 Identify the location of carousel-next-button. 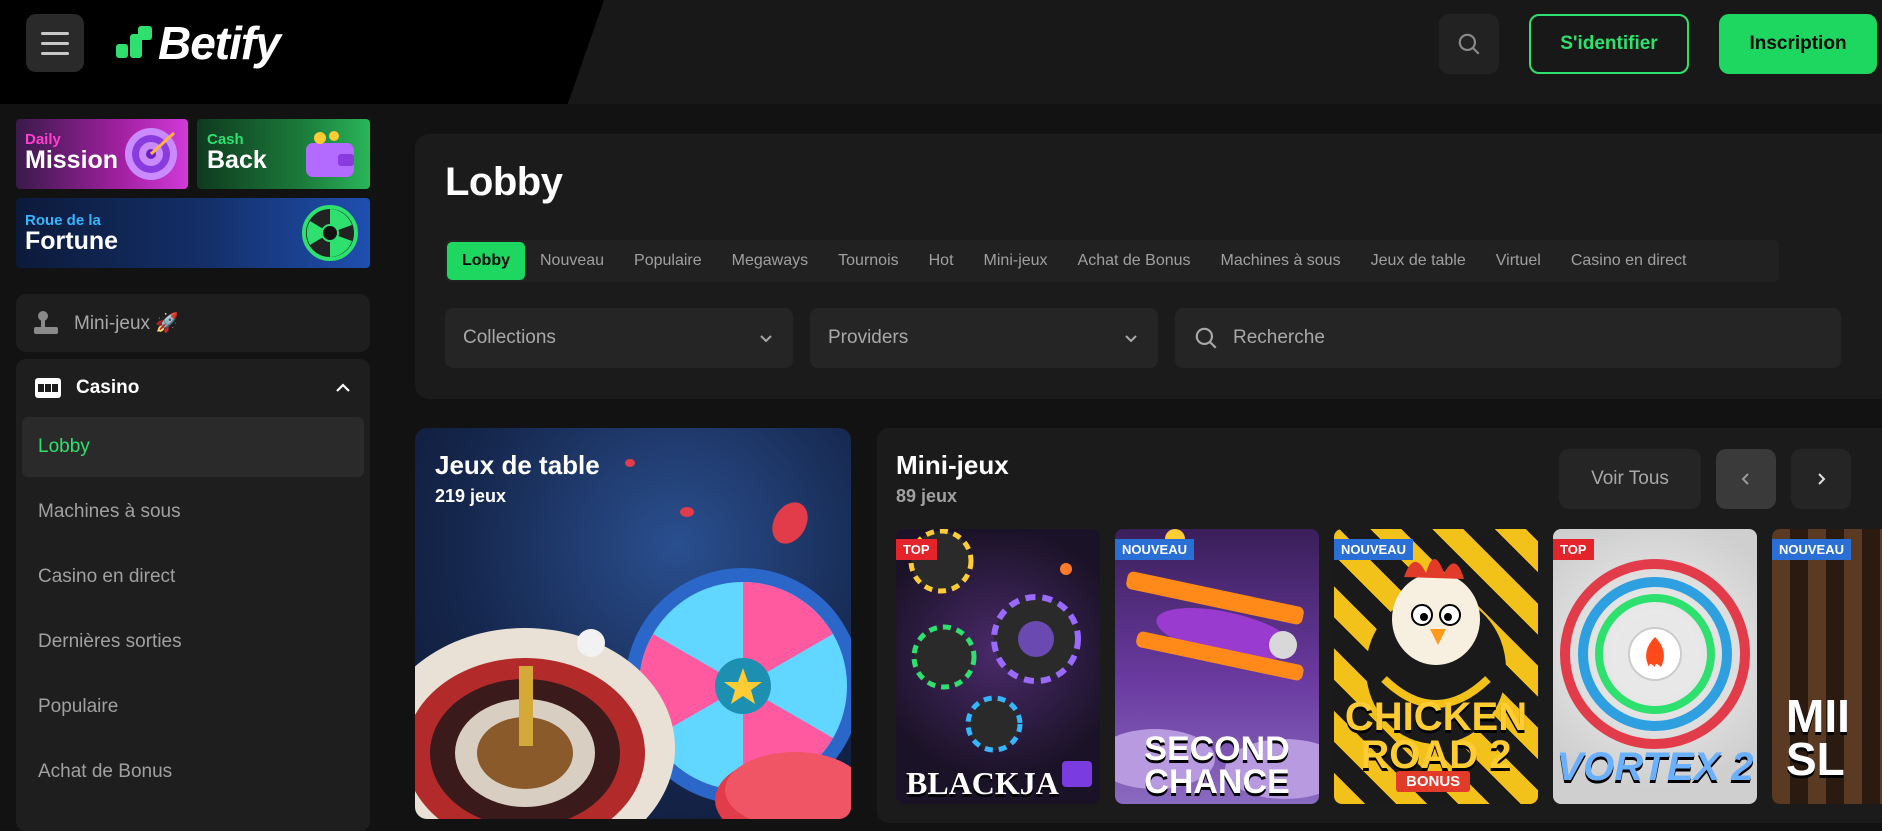
(1821, 479).